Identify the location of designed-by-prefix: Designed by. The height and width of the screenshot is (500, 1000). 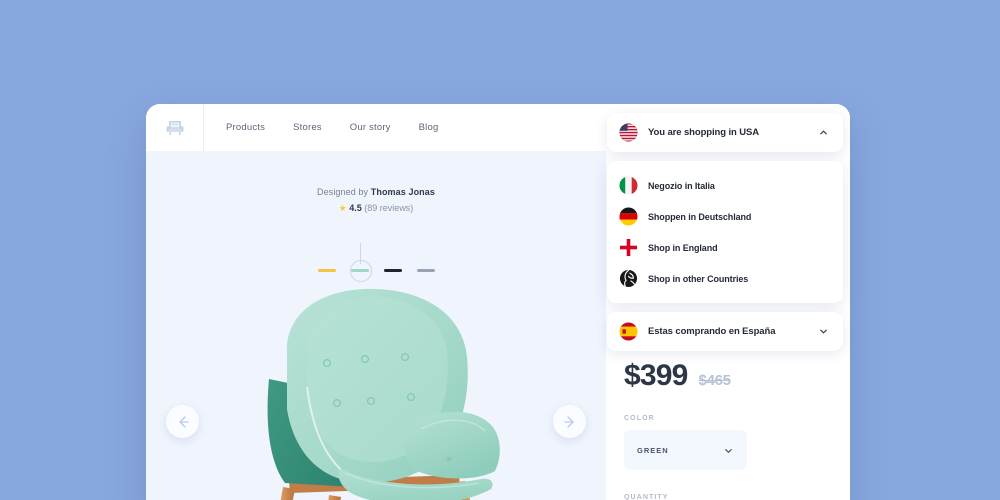
(343, 192).